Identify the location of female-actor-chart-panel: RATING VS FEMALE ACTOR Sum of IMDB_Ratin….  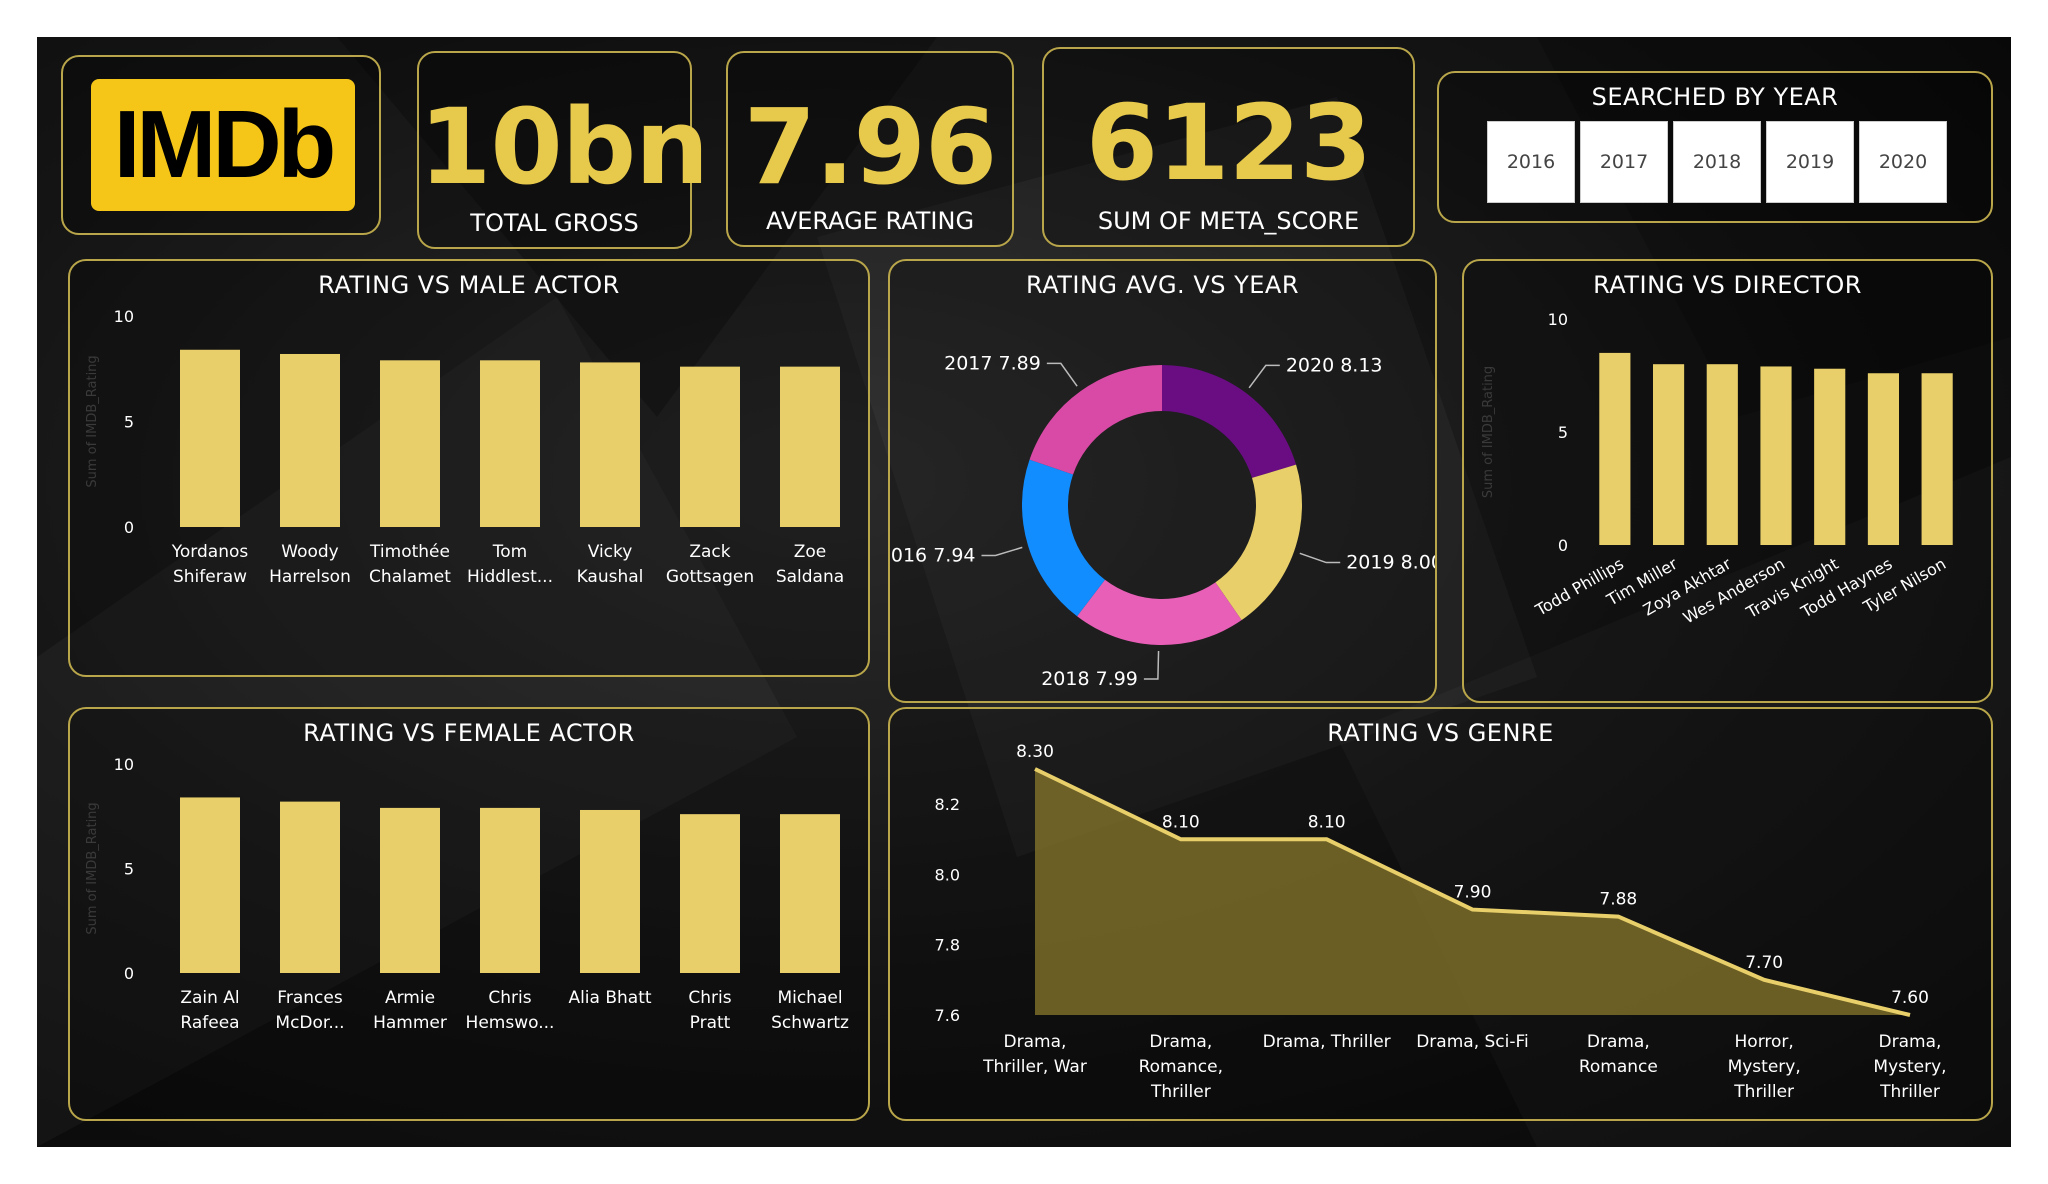
(469, 914).